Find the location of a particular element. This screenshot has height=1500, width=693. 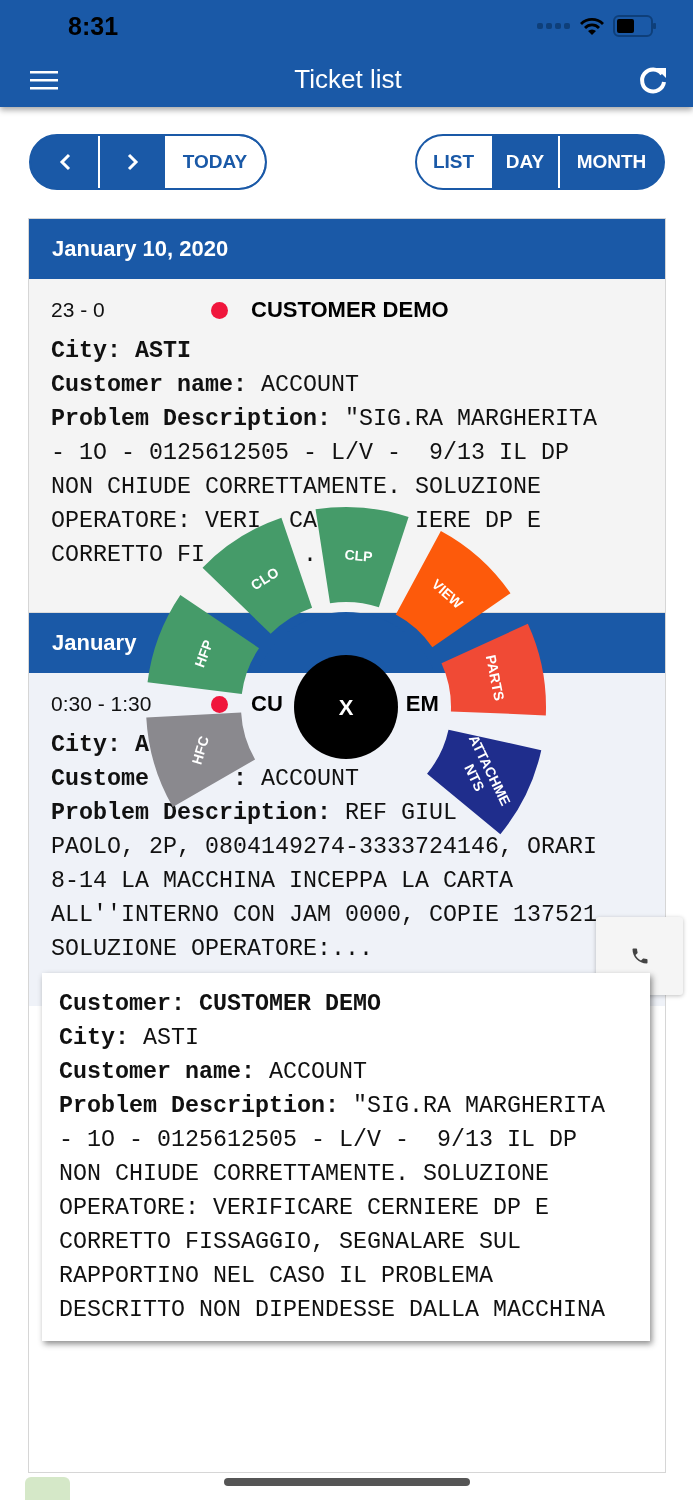

battery-icon is located at coordinates (635, 26).